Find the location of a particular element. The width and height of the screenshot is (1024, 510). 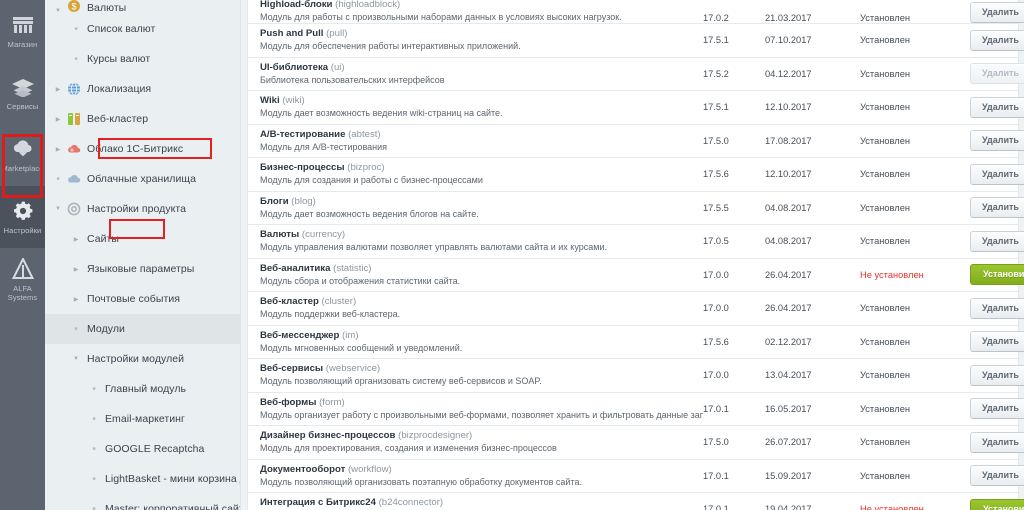

module-title: Документооборот (workflow) is located at coordinates (481, 470).